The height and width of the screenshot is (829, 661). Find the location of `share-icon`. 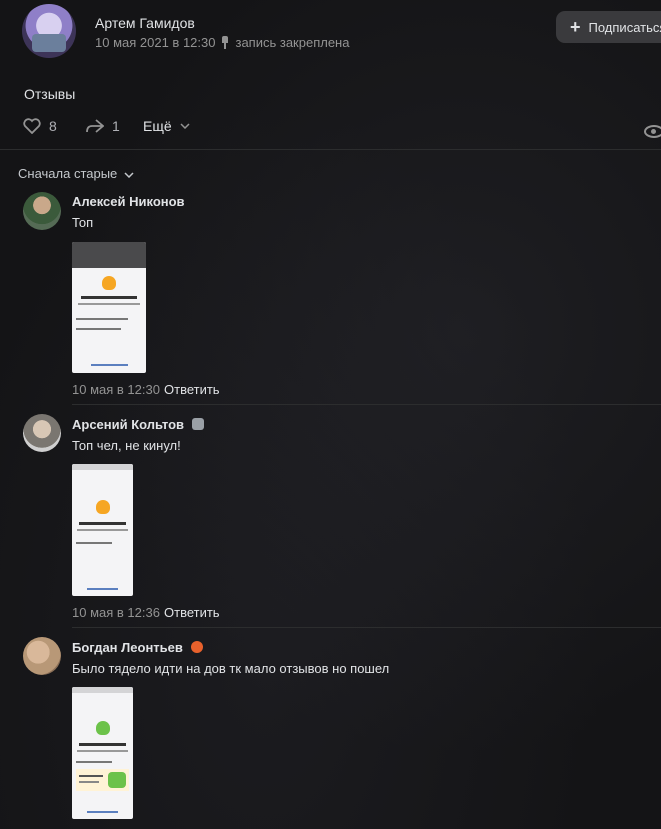

share-icon is located at coordinates (95, 126).